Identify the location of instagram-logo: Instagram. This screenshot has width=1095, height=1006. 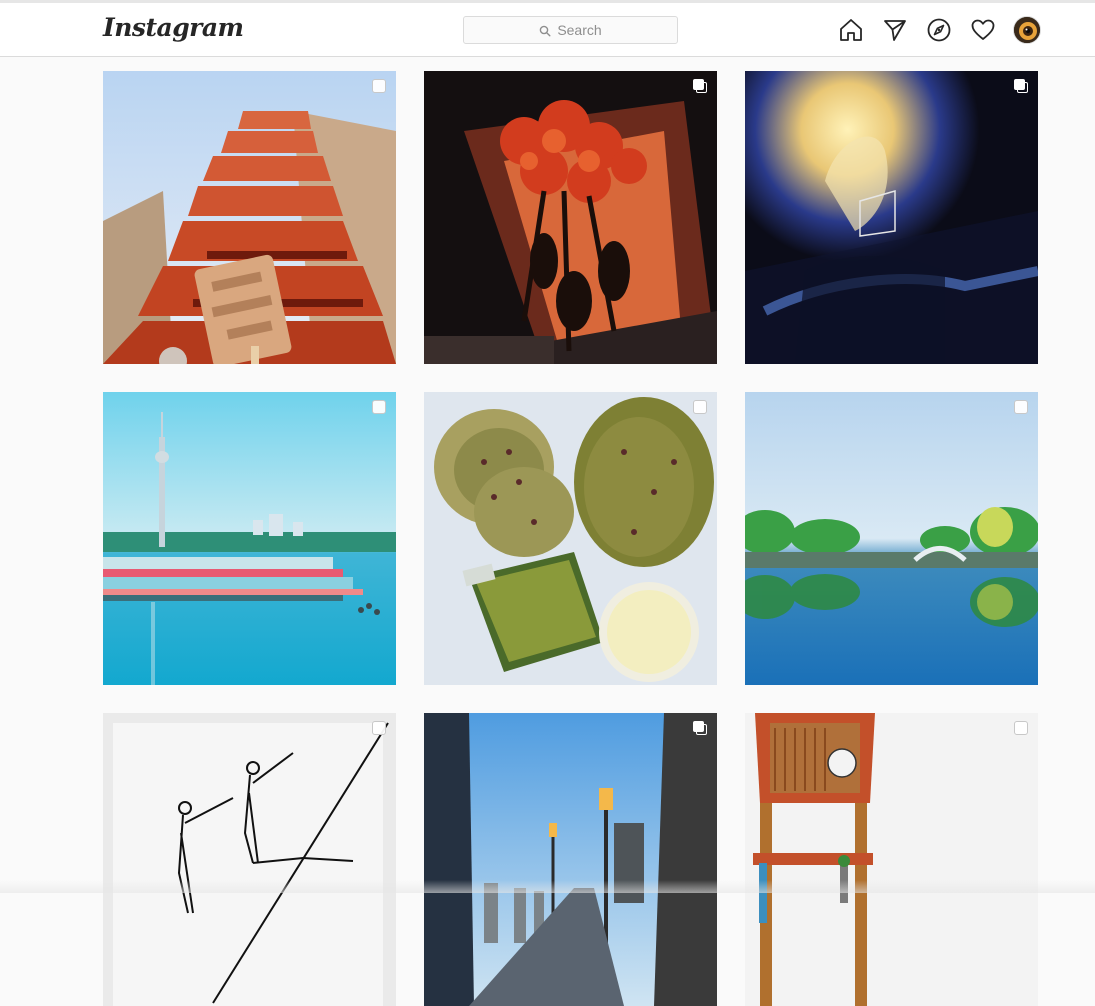
(173, 27).